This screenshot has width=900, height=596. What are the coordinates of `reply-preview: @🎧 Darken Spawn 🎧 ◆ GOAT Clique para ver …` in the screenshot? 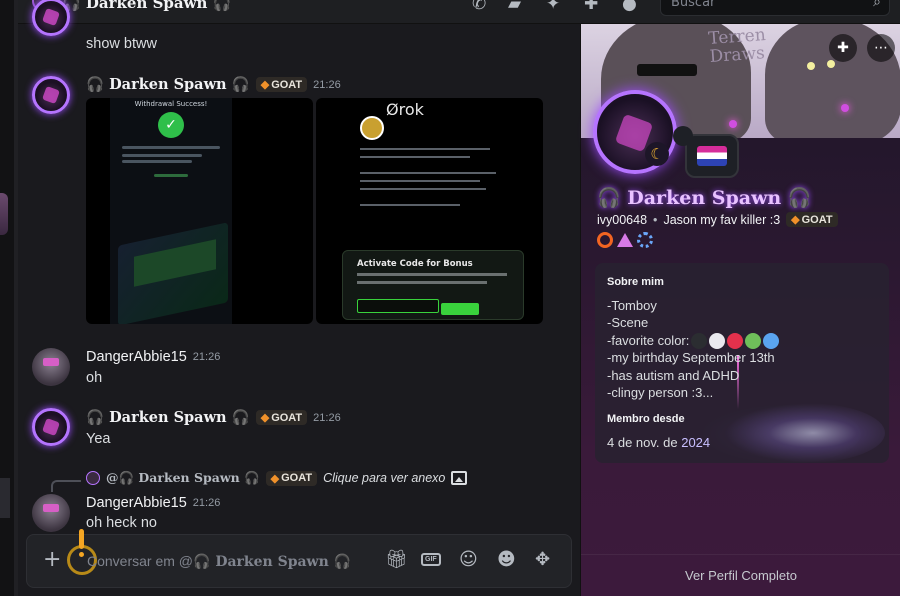 It's located at (277, 478).